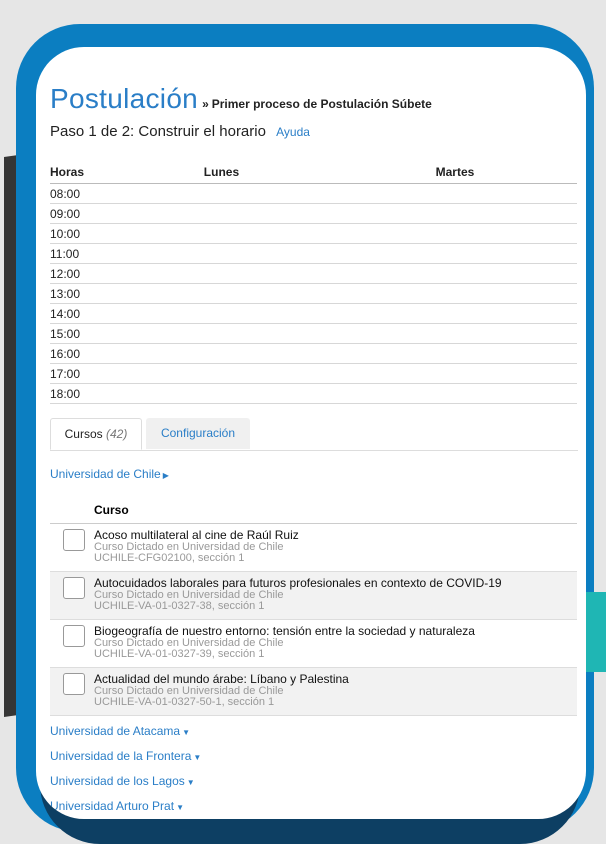 The width and height of the screenshot is (606, 844). What do you see at coordinates (83, 434) in the screenshot?
I see `tab-courses-label: Cursos` at bounding box center [83, 434].